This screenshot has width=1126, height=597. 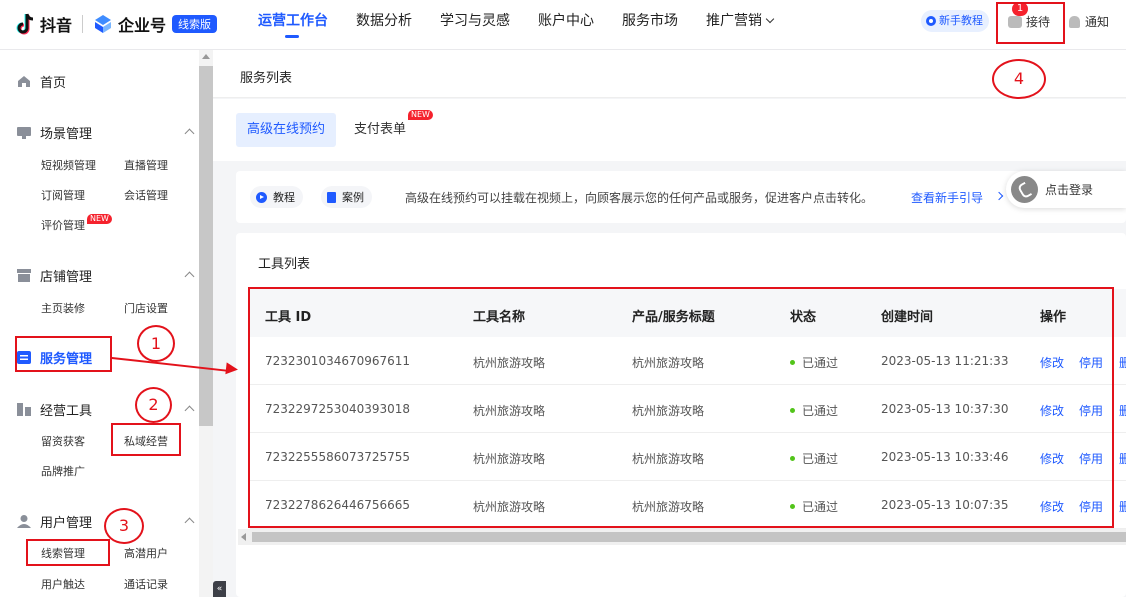 What do you see at coordinates (117, 24) in the screenshot?
I see `brand-logo: 抖音 企业号 线索版` at bounding box center [117, 24].